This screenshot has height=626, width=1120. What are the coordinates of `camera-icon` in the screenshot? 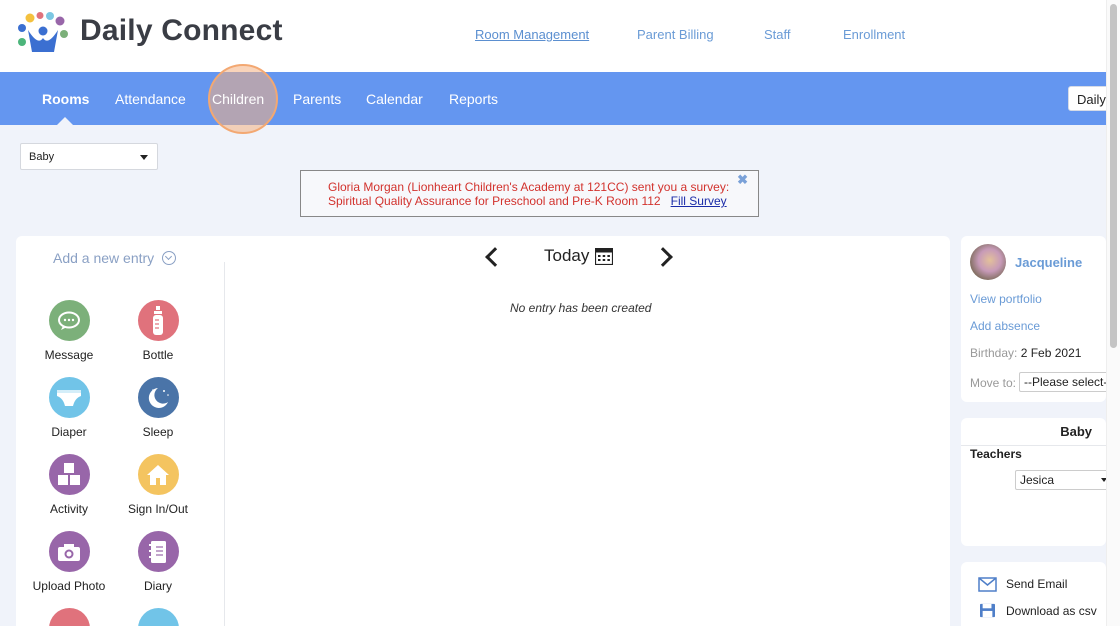 It's located at (69, 551).